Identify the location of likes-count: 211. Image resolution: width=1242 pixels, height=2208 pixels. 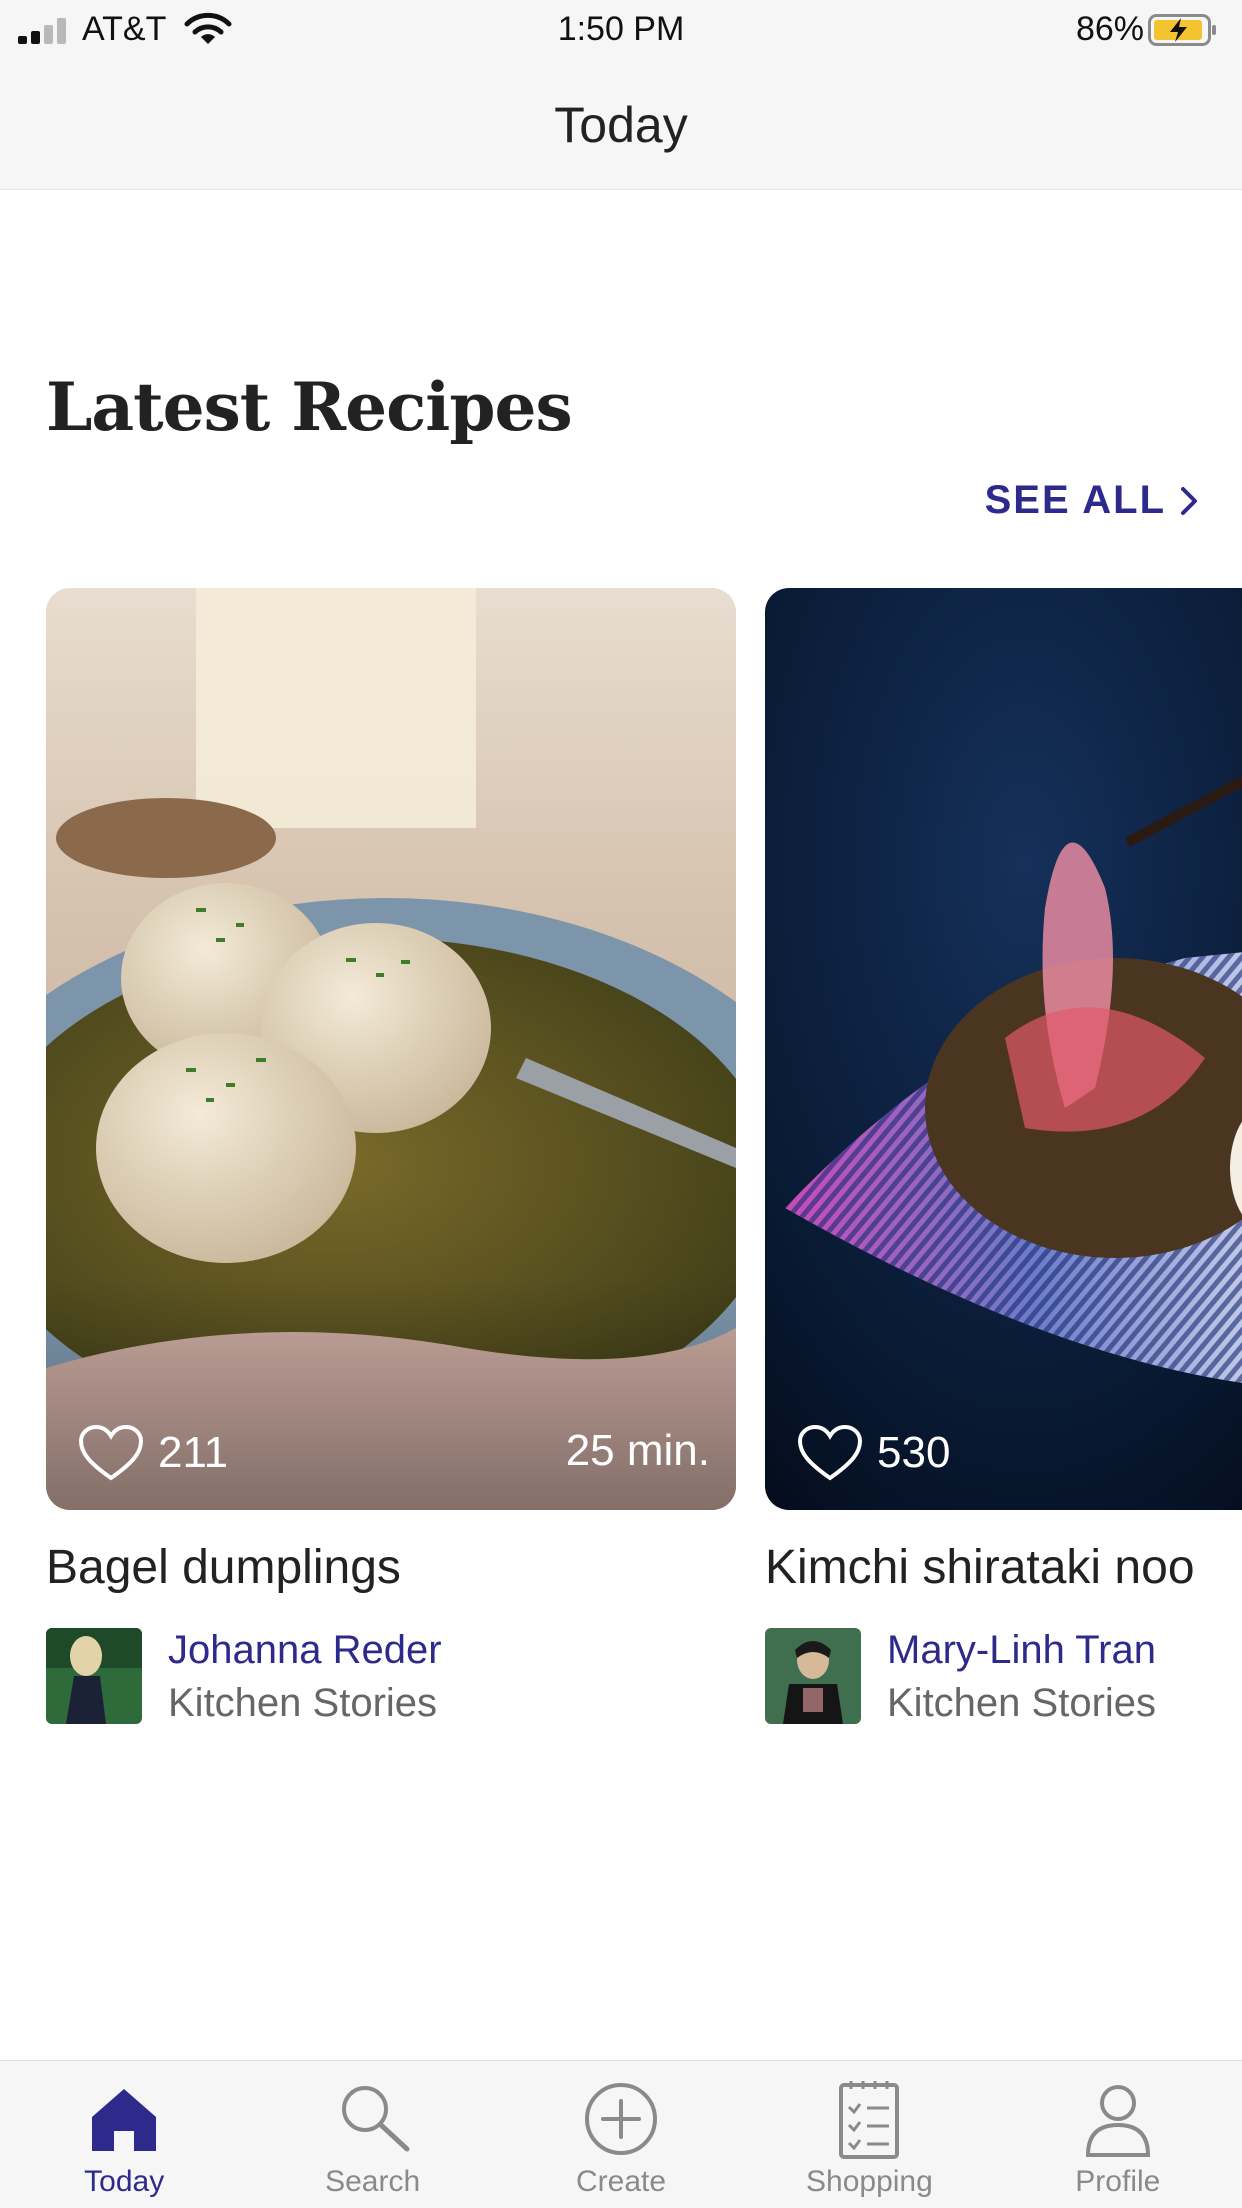
(153, 1453).